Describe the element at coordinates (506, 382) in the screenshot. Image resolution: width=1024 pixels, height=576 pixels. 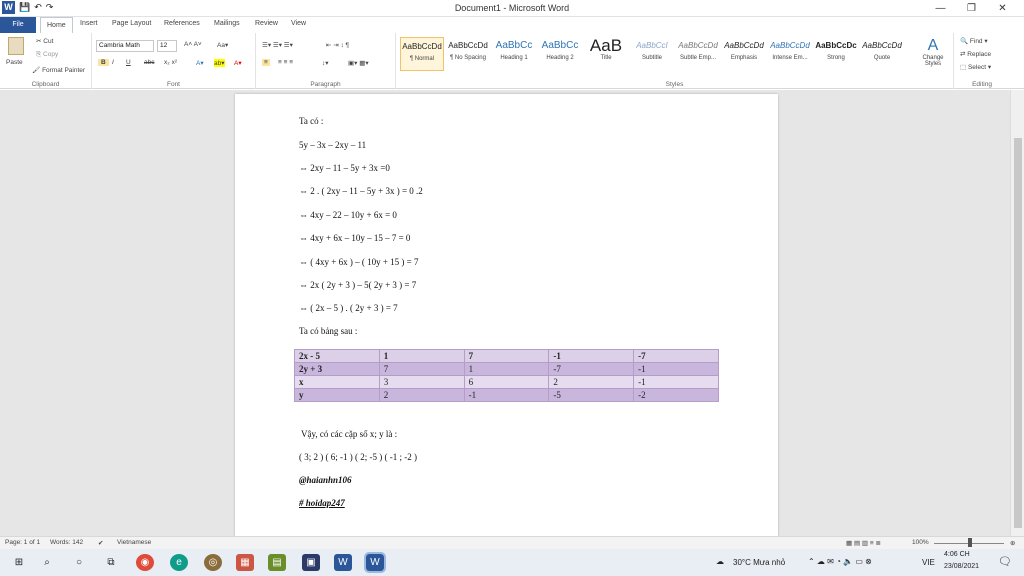
I see `table-cell: 6` at that location.